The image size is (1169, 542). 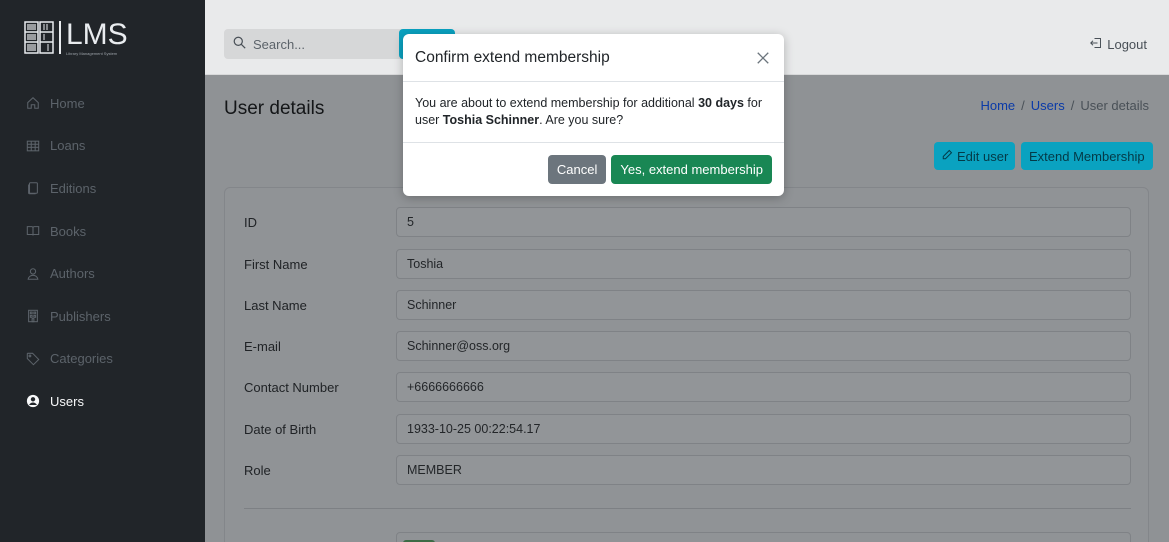 I want to click on modal-header: Confirm extend membership, so click(x=593, y=58).